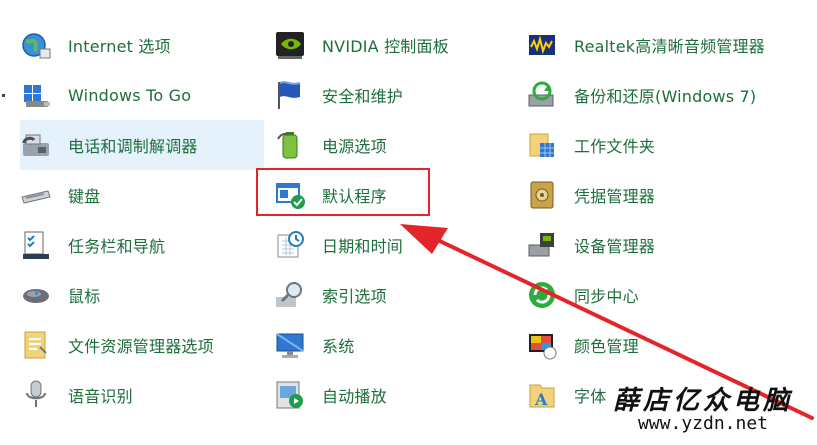 The width and height of the screenshot is (817, 445). Describe the element at coordinates (290, 395) in the screenshot. I see `autoplay-icon` at that location.